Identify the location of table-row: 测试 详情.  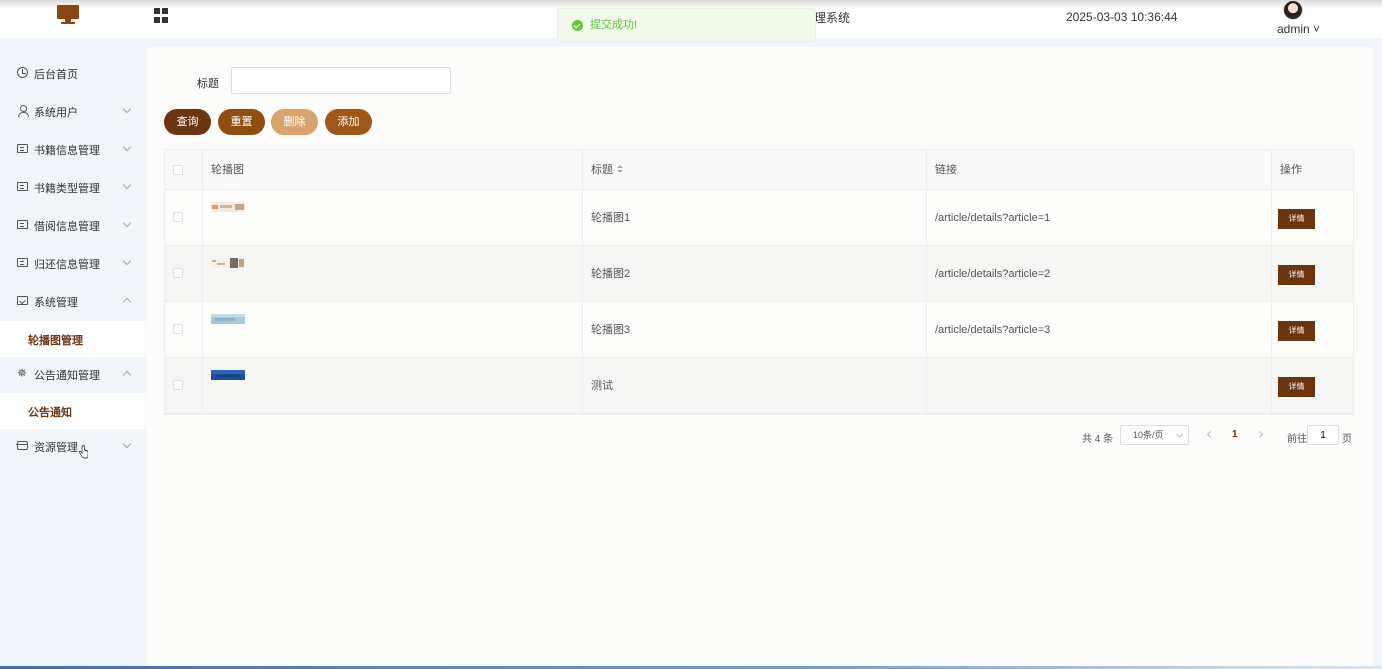
(759, 386).